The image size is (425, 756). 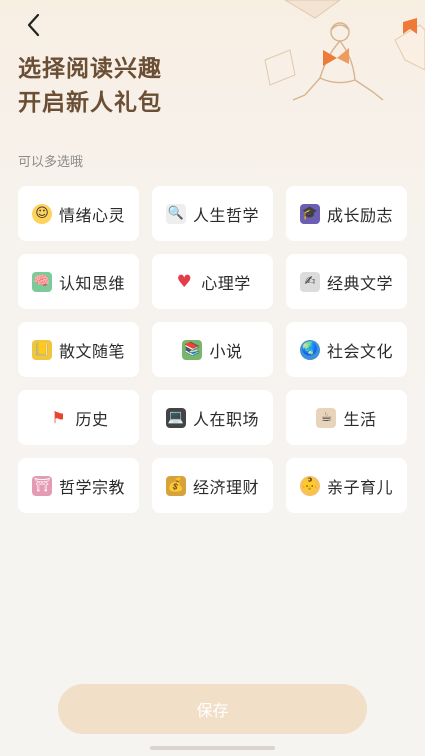 I want to click on money-bag-icon: 💰, so click(x=175, y=485).